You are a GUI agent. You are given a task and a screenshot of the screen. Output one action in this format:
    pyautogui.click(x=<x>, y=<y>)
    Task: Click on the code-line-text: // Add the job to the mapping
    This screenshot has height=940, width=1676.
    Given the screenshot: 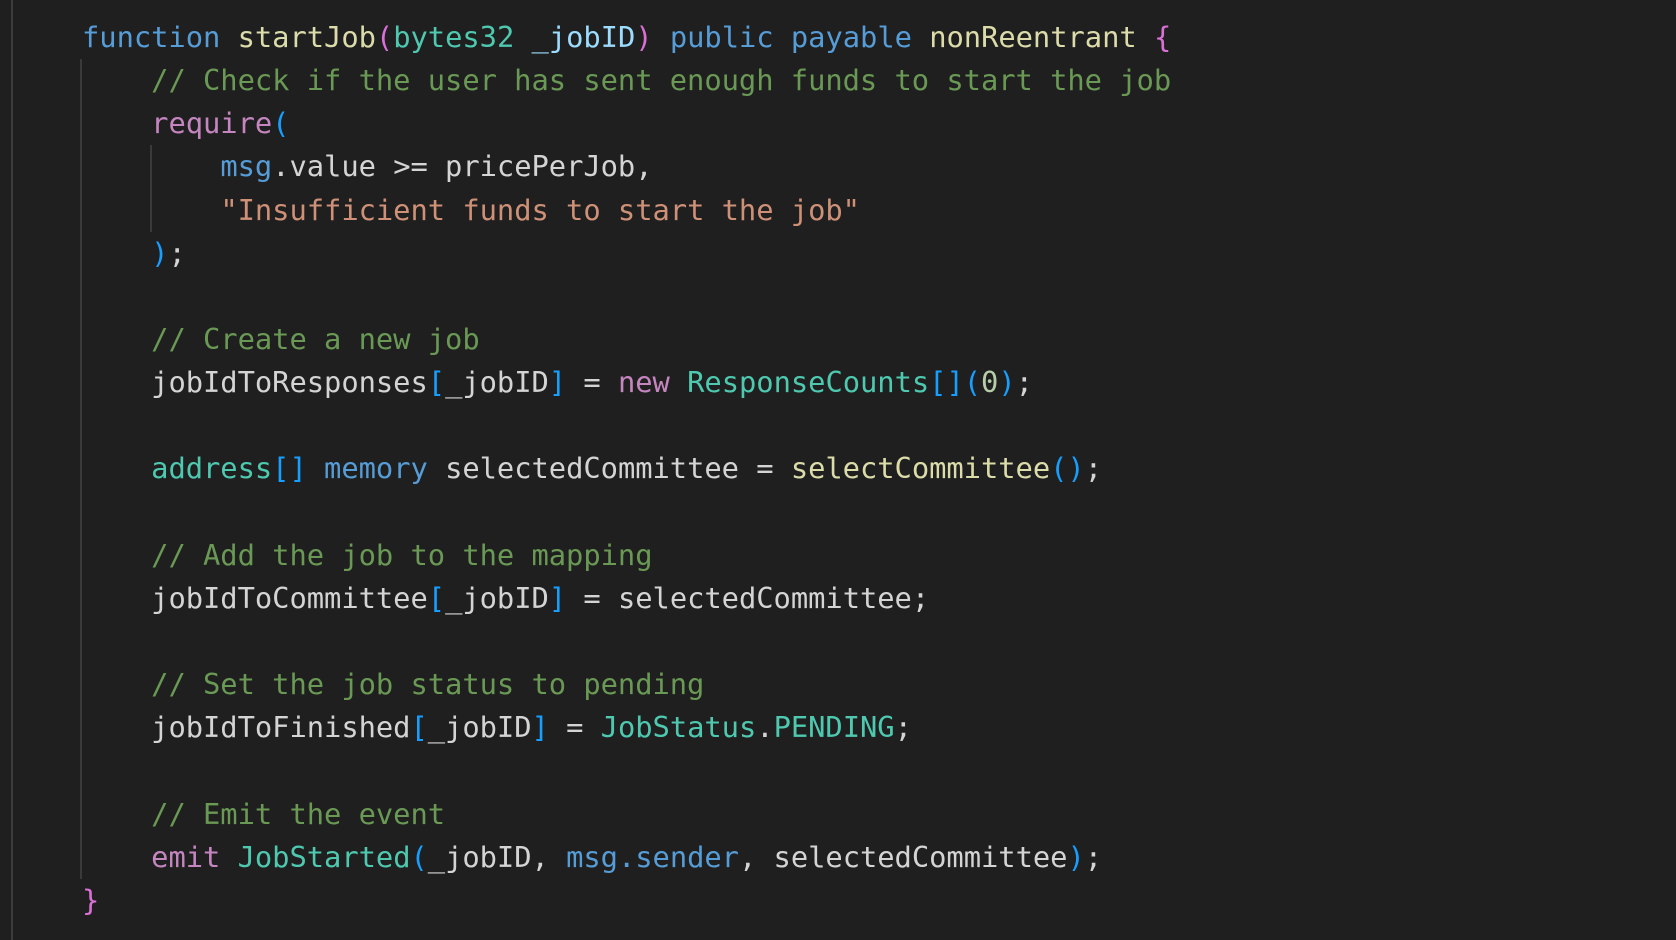 What is the action you would take?
    pyautogui.click(x=367, y=555)
    